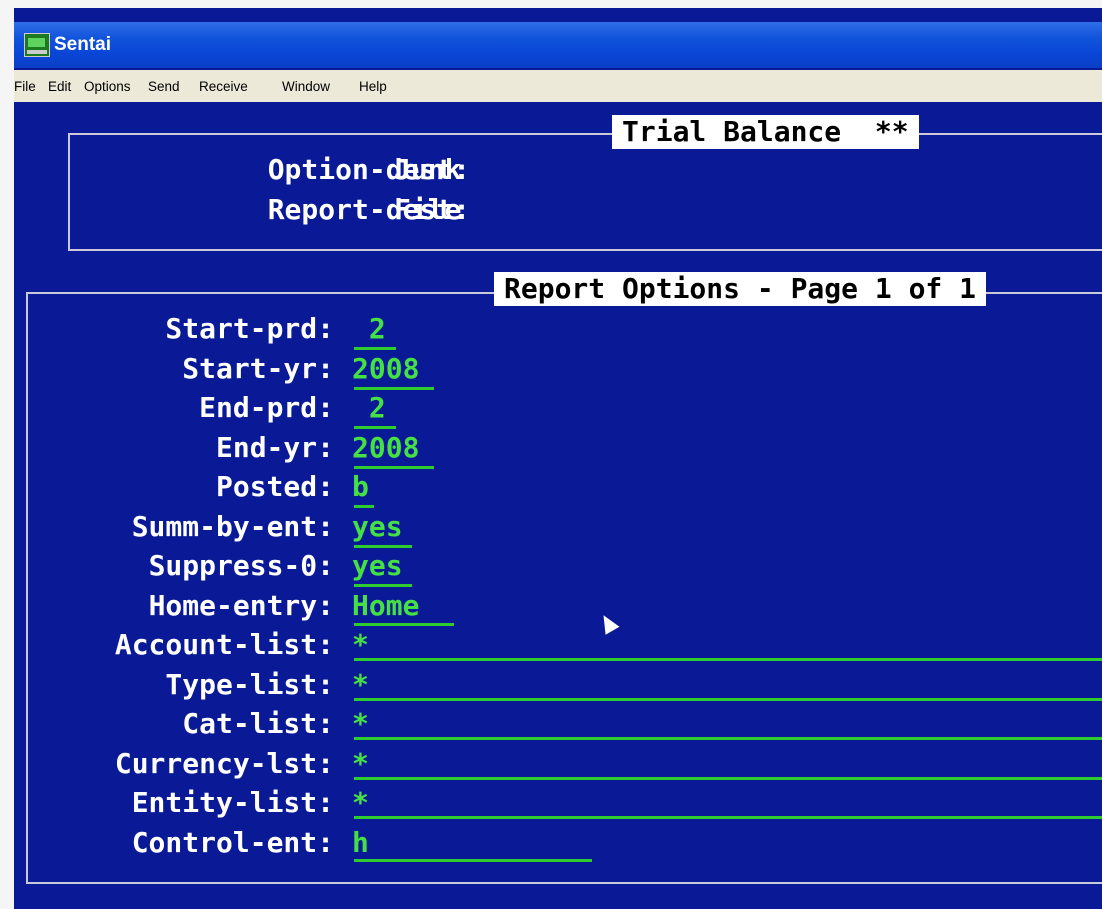 The image size is (1102, 909). What do you see at coordinates (728, 738) in the screenshot?
I see `cat-list-underline` at bounding box center [728, 738].